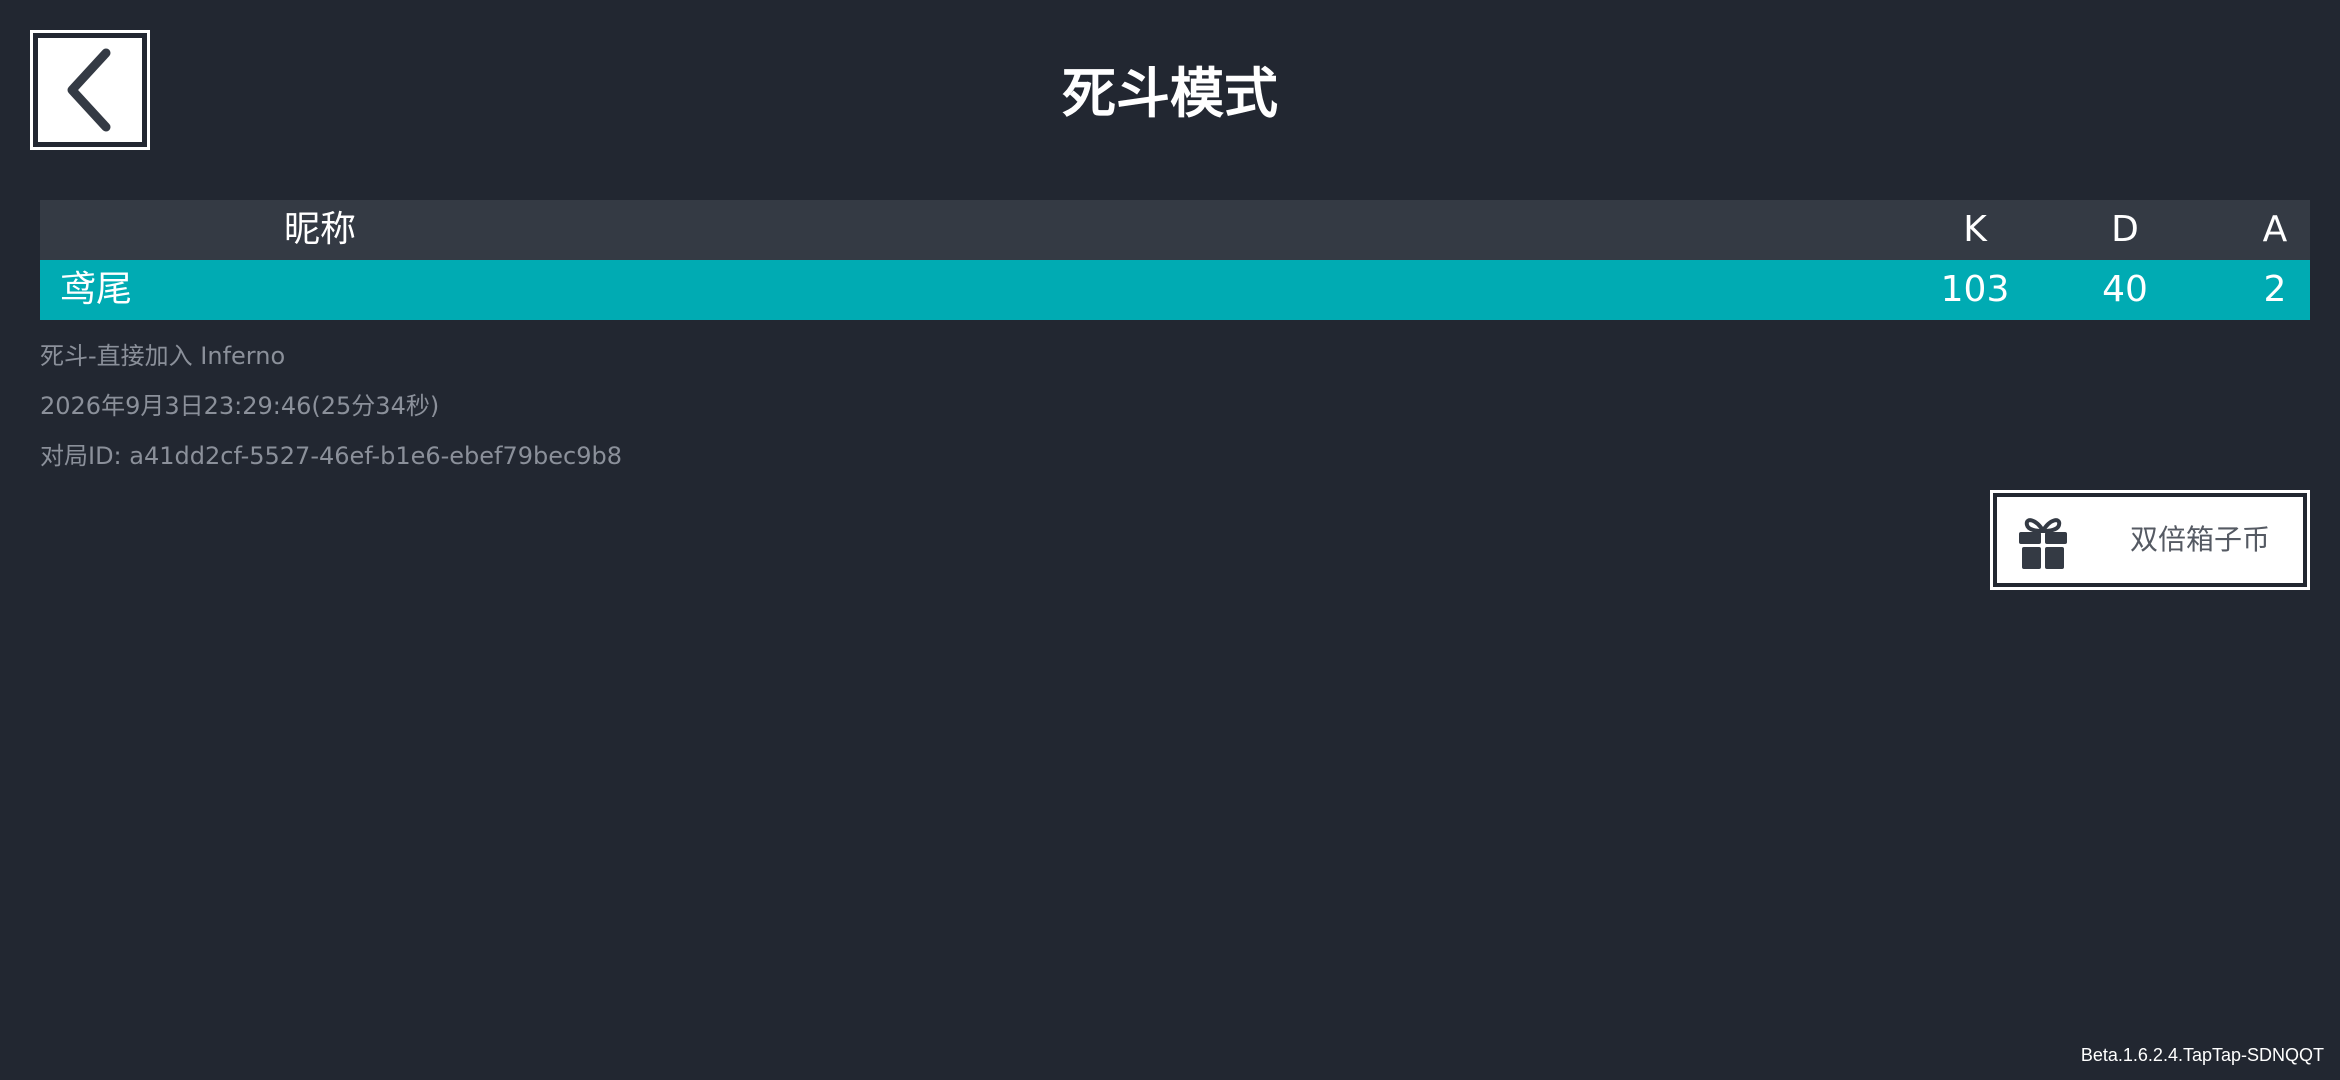 This screenshot has width=2340, height=1080. I want to click on player-deaths: 40, so click(2125, 289).